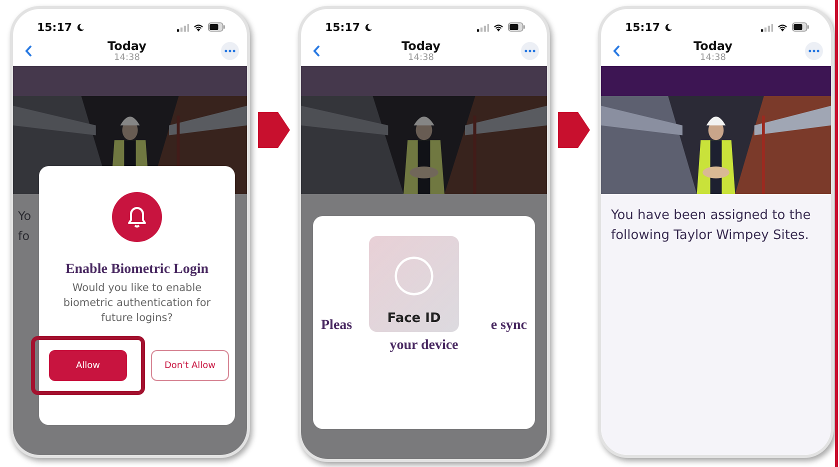 This screenshot has width=839, height=467. Describe the element at coordinates (88, 365) in the screenshot. I see `allow-button: Allow` at that location.